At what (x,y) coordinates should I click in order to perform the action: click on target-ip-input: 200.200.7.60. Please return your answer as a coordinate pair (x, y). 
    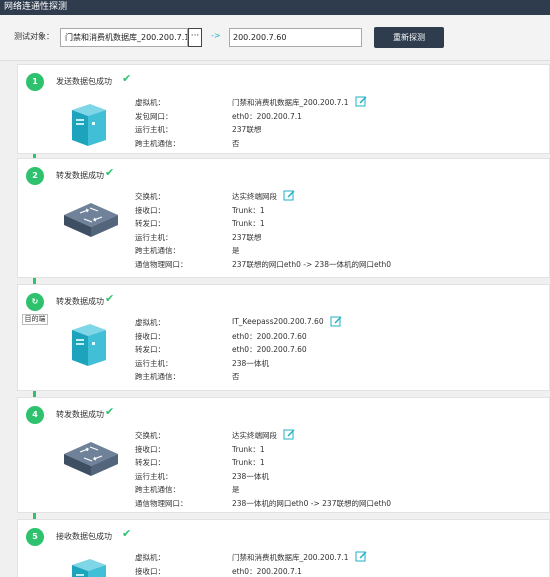
    Looking at the image, I should click on (295, 37).